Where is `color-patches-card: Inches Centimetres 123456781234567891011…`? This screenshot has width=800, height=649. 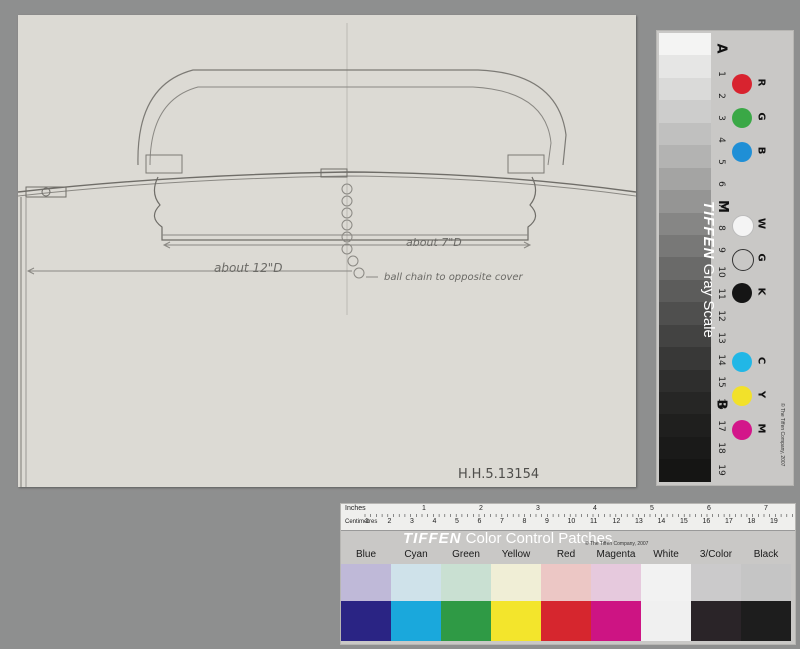 color-patches-card: Inches Centimetres 123456781234567891011… is located at coordinates (568, 574).